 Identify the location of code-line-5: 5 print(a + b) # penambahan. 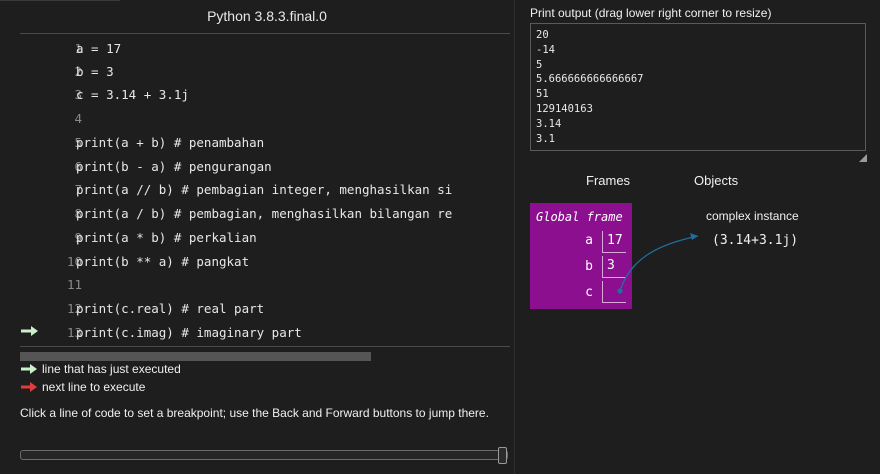
(265, 142).